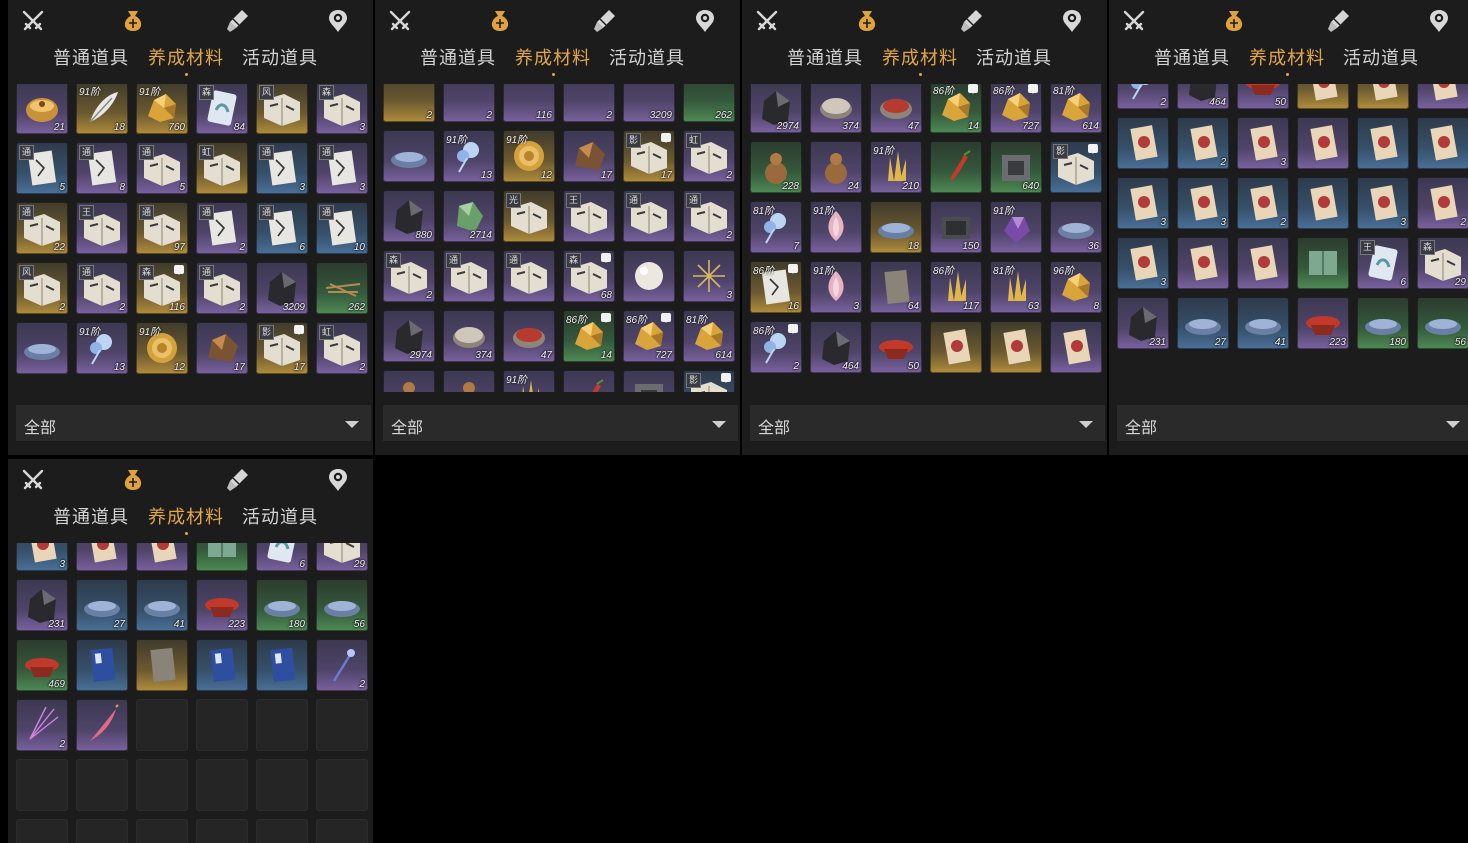  Describe the element at coordinates (1383, 263) in the screenshot. I see `item-slot: 王6` at that location.